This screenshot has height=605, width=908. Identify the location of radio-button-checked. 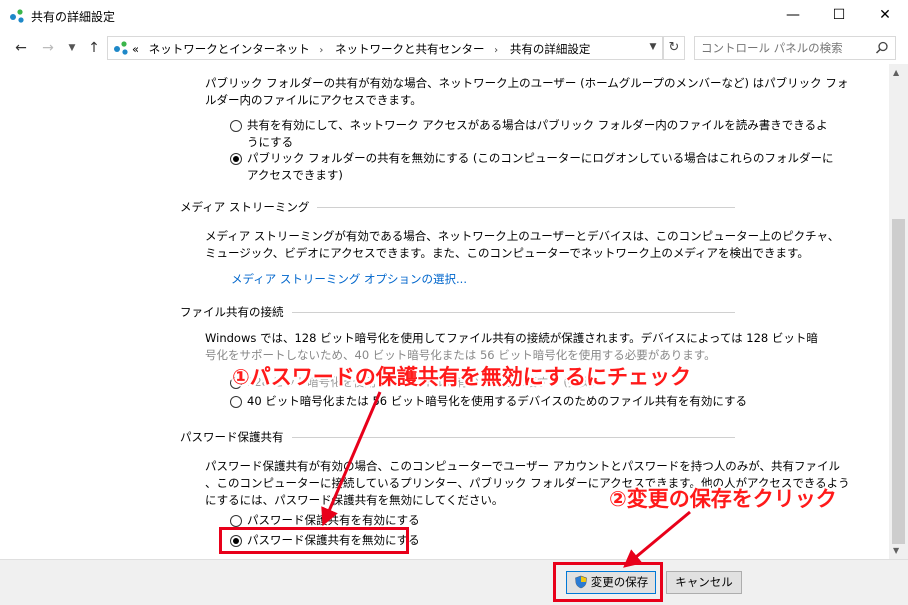
(236, 159).